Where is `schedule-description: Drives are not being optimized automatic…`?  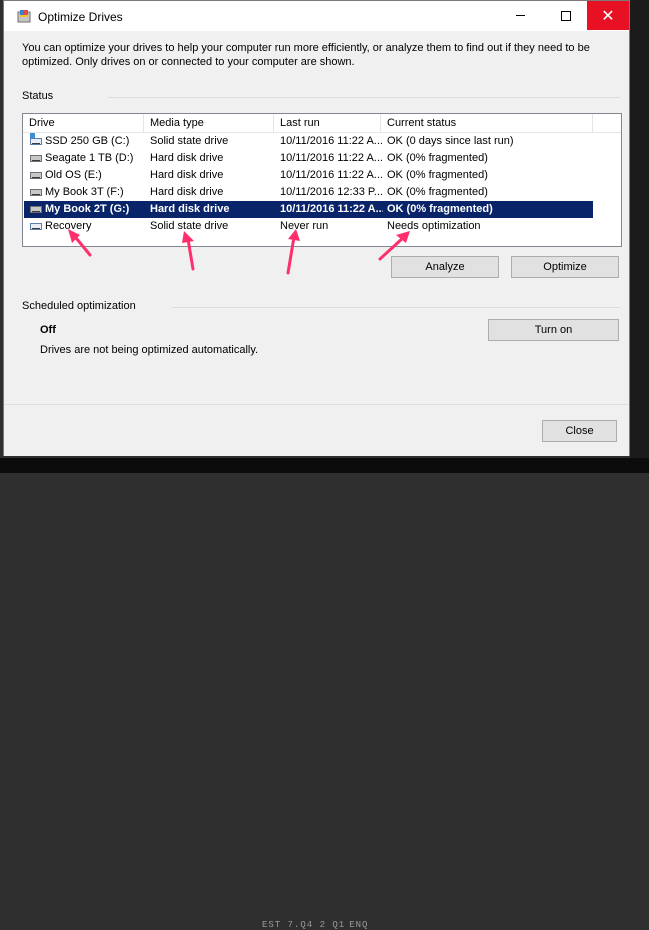
schedule-description: Drives are not being optimized automatic… is located at coordinates (149, 350).